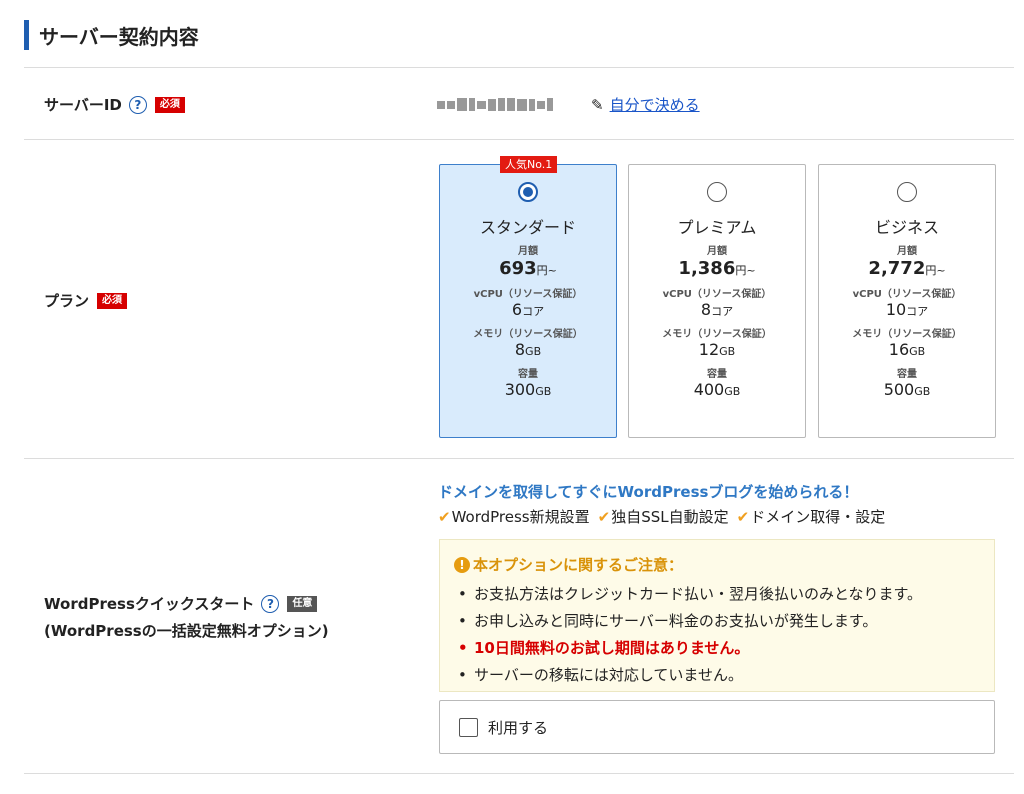 The image size is (1024, 794). Describe the element at coordinates (717, 648) in the screenshot. I see `notice-item-warning: 10日間無料のお試し期間はありません。` at that location.